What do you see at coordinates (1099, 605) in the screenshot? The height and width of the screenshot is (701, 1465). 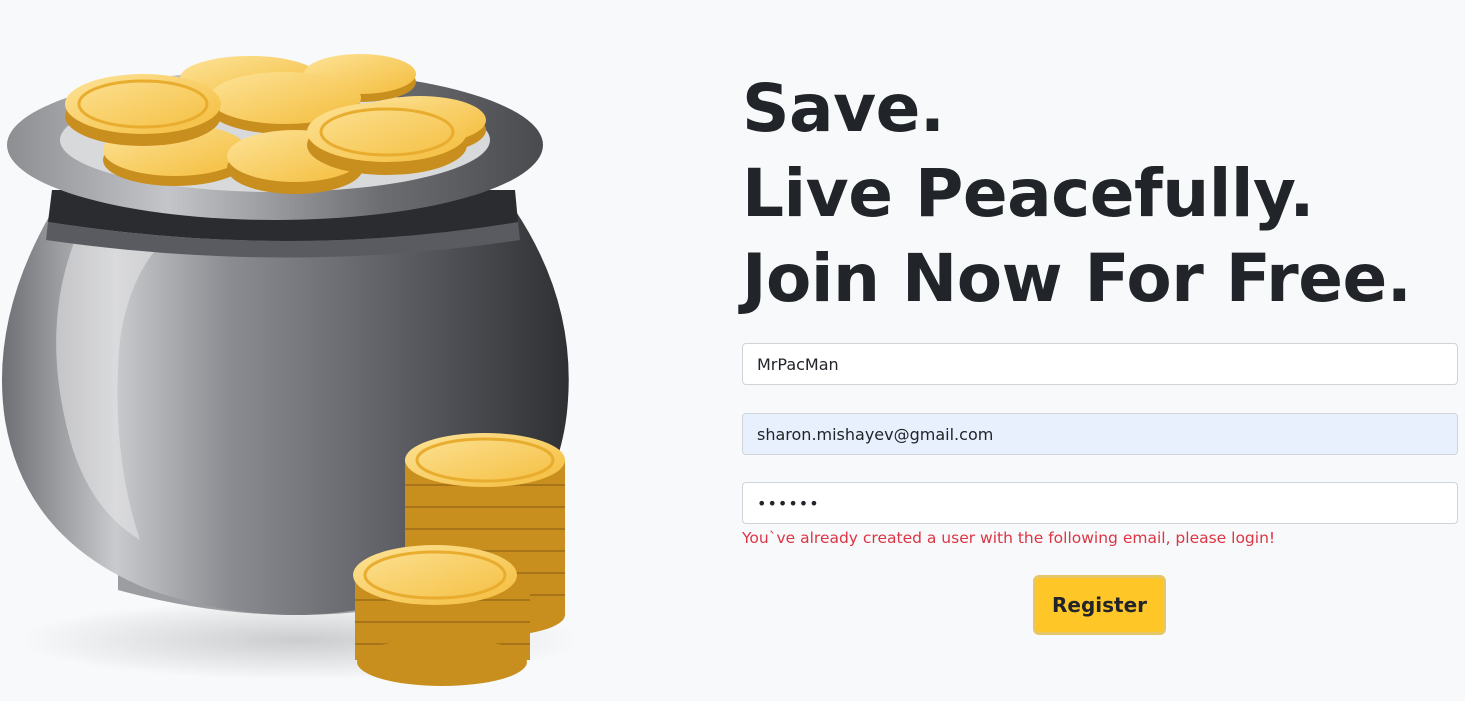 I see `register-button: Register` at bounding box center [1099, 605].